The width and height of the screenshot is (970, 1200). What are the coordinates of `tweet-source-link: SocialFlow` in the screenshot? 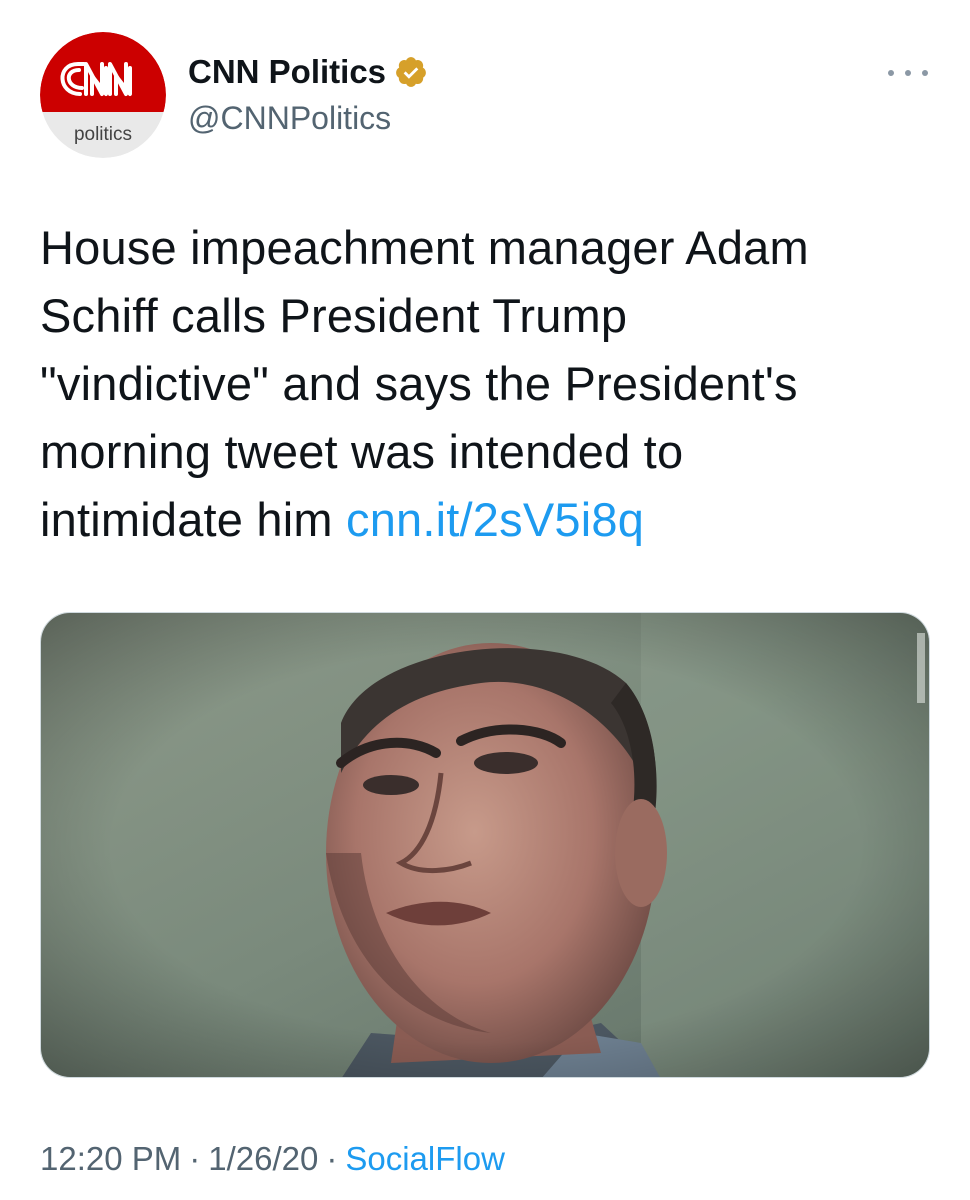 It's located at (425, 1158).